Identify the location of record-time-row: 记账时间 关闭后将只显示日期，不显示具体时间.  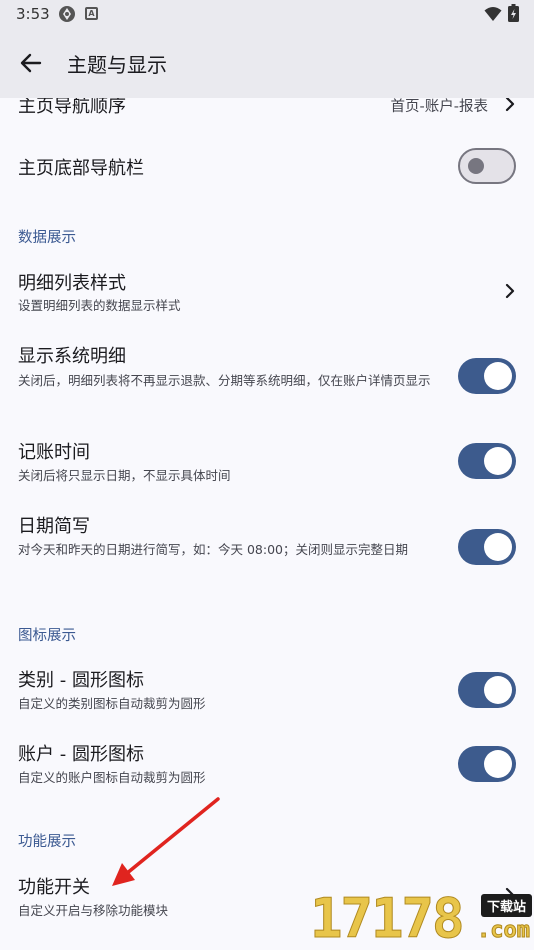
(267, 461).